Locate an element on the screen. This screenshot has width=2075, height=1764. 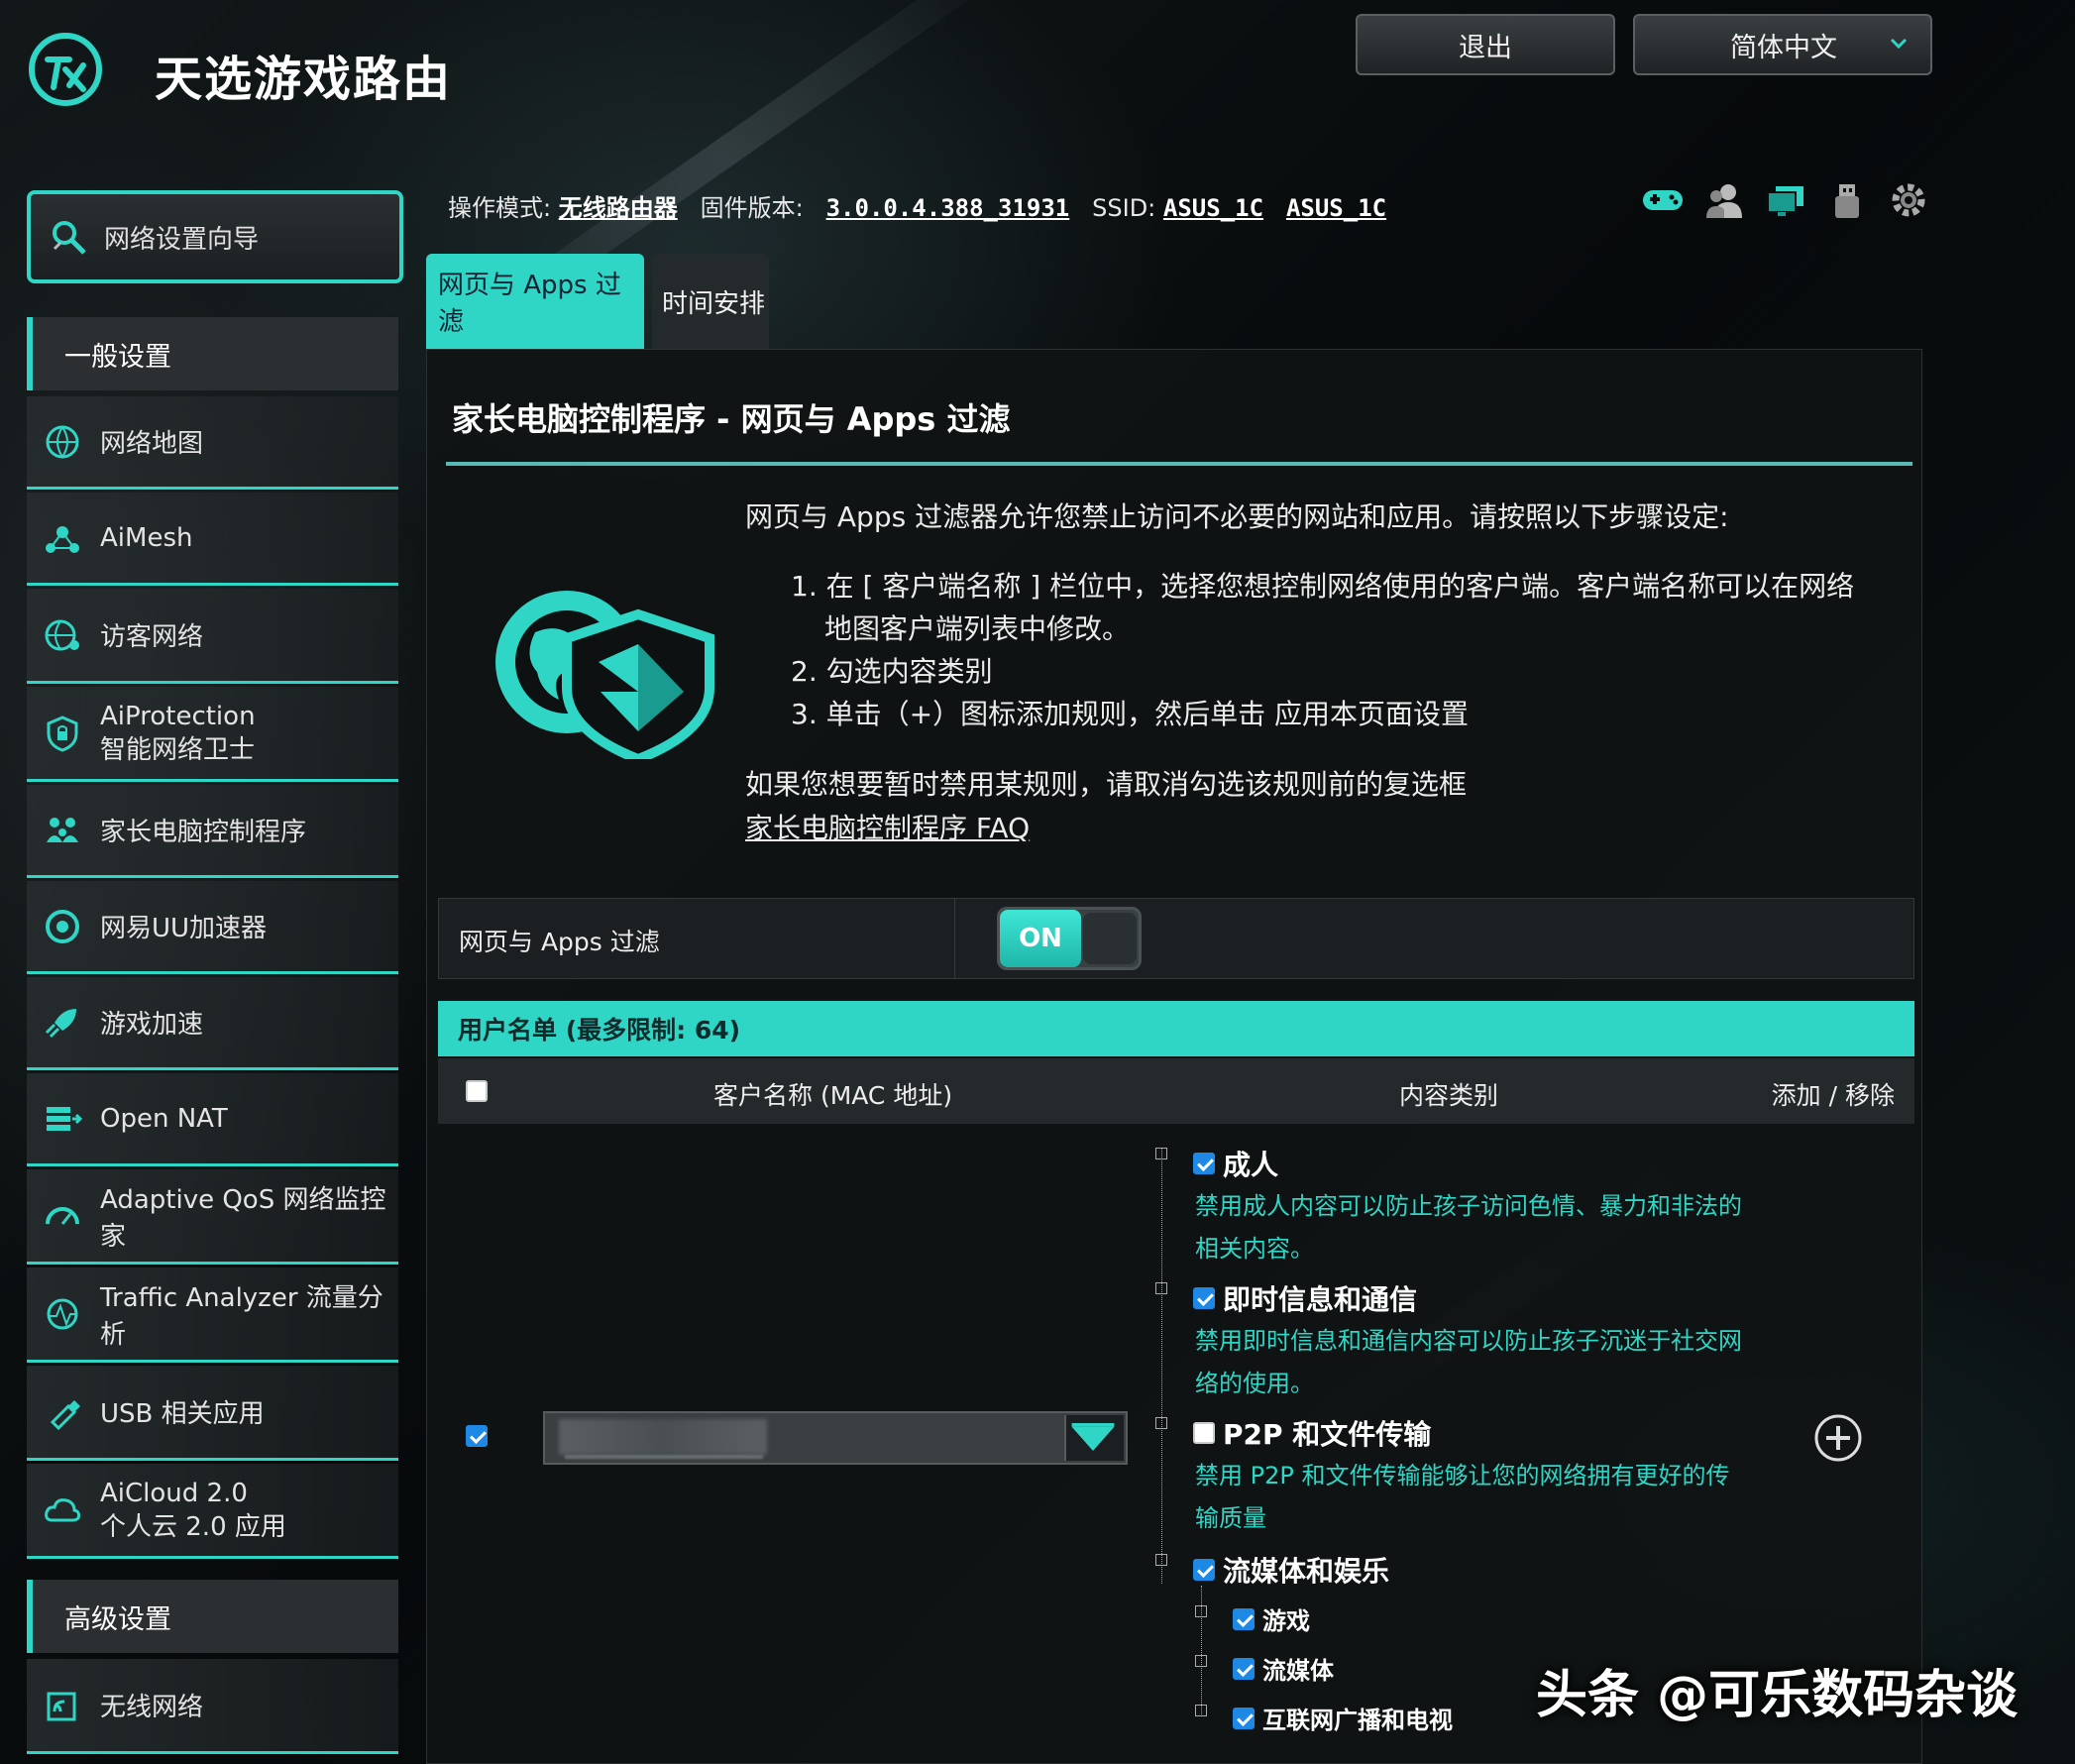
watermark: 头条 @可乐数码杂谈 is located at coordinates (1777, 1695).